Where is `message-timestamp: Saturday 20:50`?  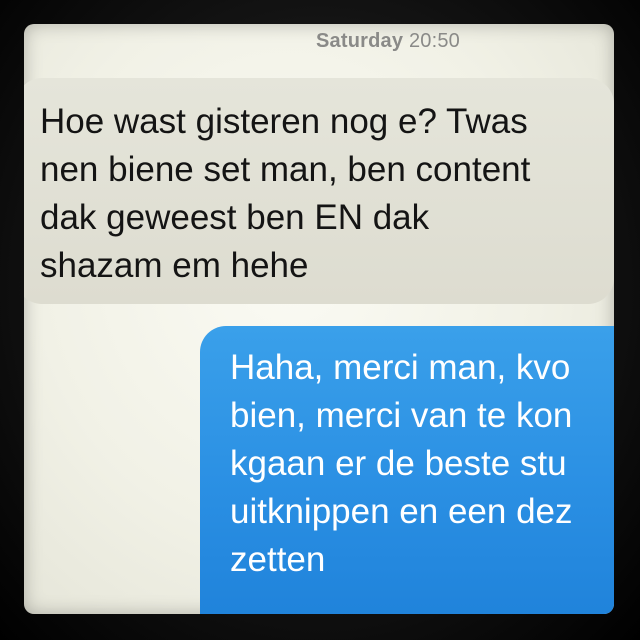 message-timestamp: Saturday 20:50 is located at coordinates (388, 41).